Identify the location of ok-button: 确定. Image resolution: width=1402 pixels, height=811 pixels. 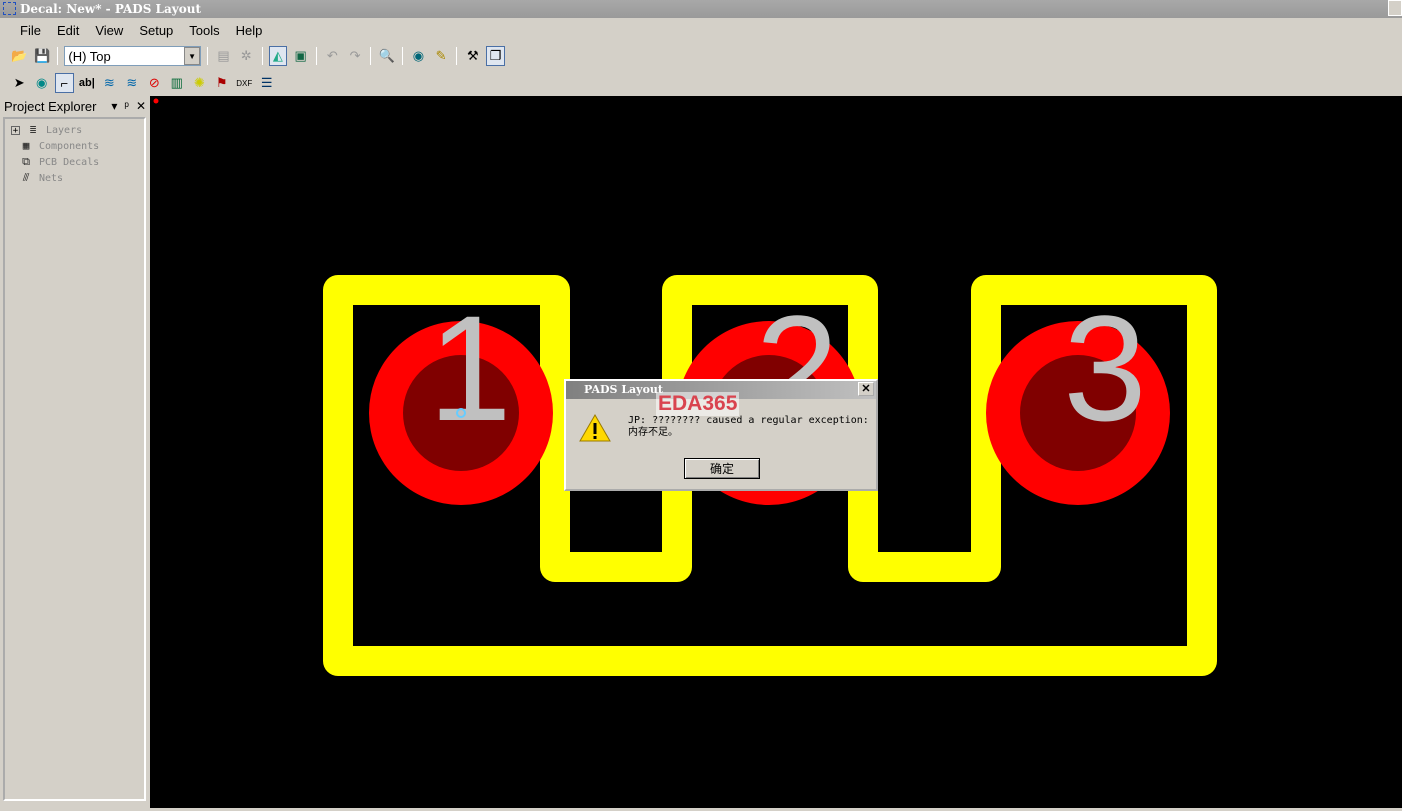
(722, 468).